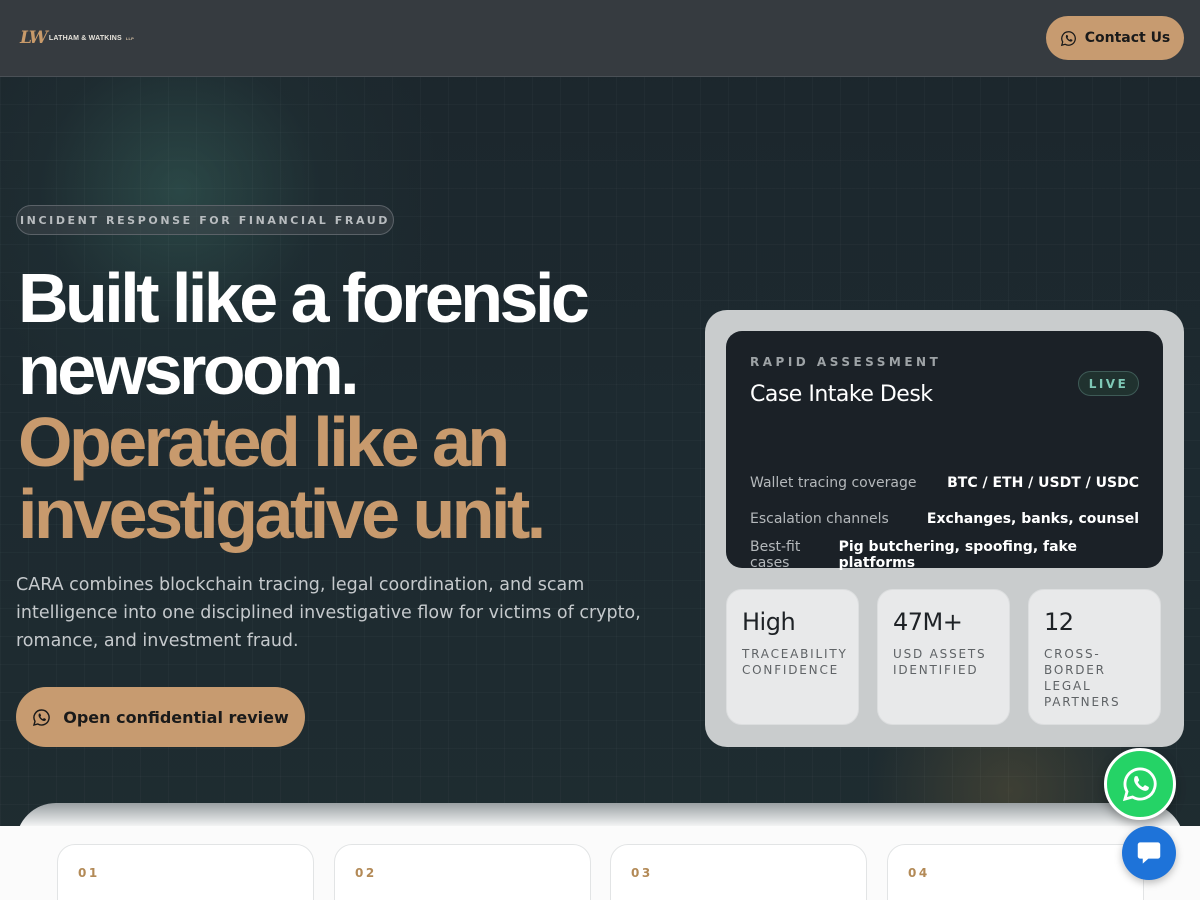  I want to click on stat-label: CROSS-BORDER LEGAL PARTNERS, so click(1082, 678).